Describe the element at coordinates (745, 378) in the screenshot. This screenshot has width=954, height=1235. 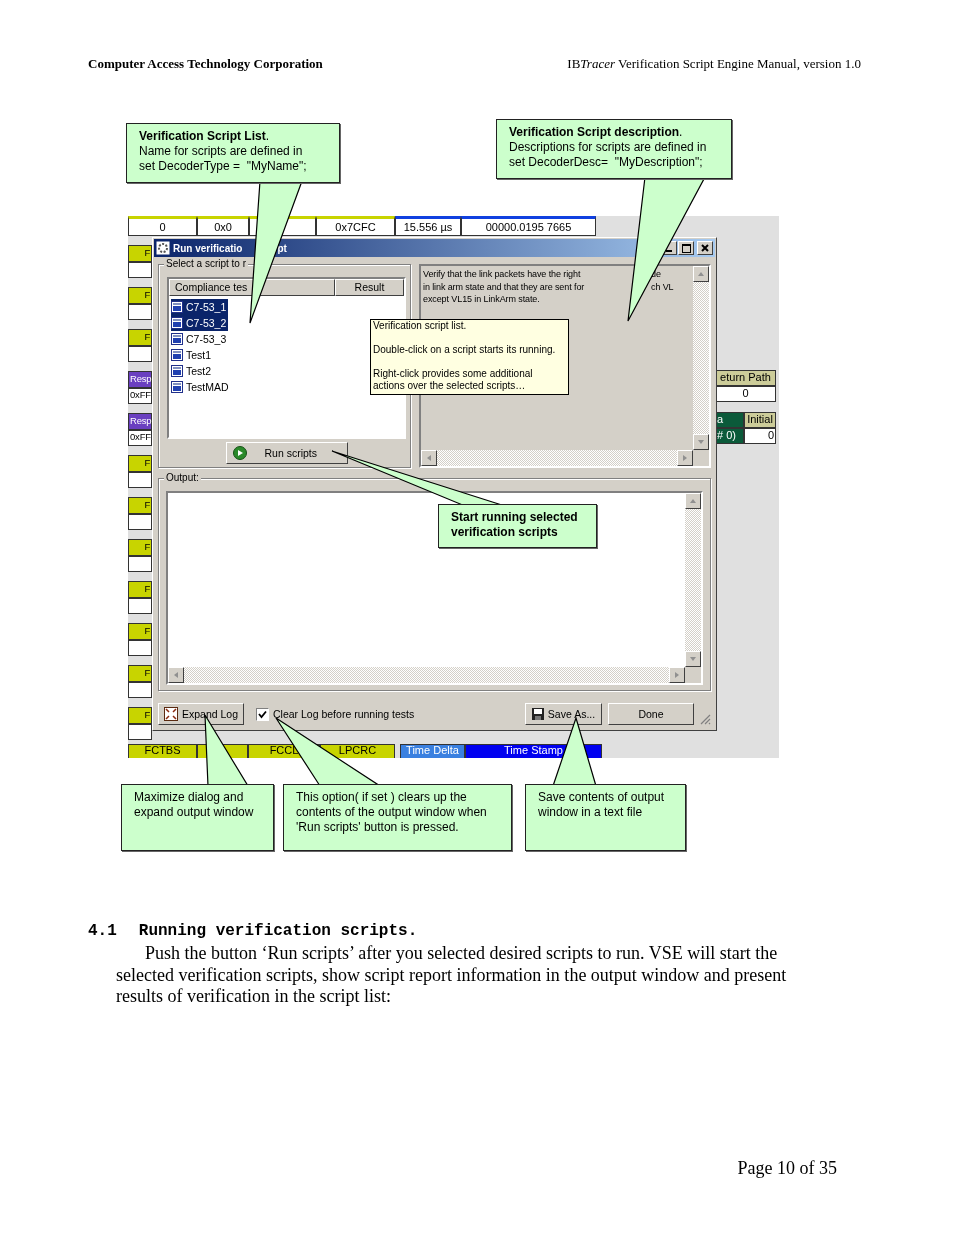
I see `trace-cell: eturn Path` at that location.